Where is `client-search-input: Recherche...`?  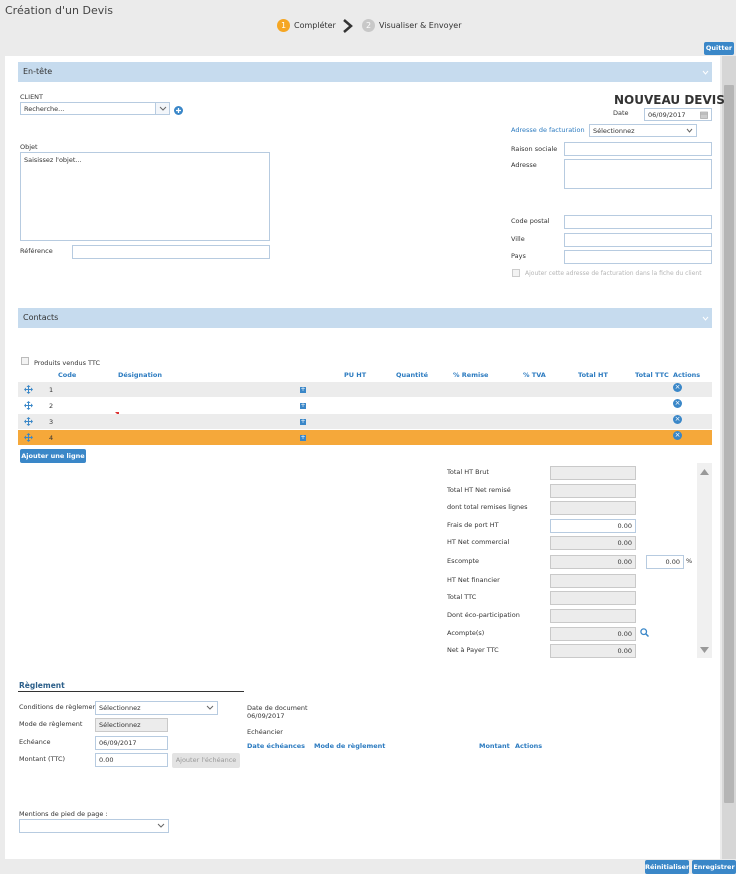 client-search-input: Recherche... is located at coordinates (95, 108).